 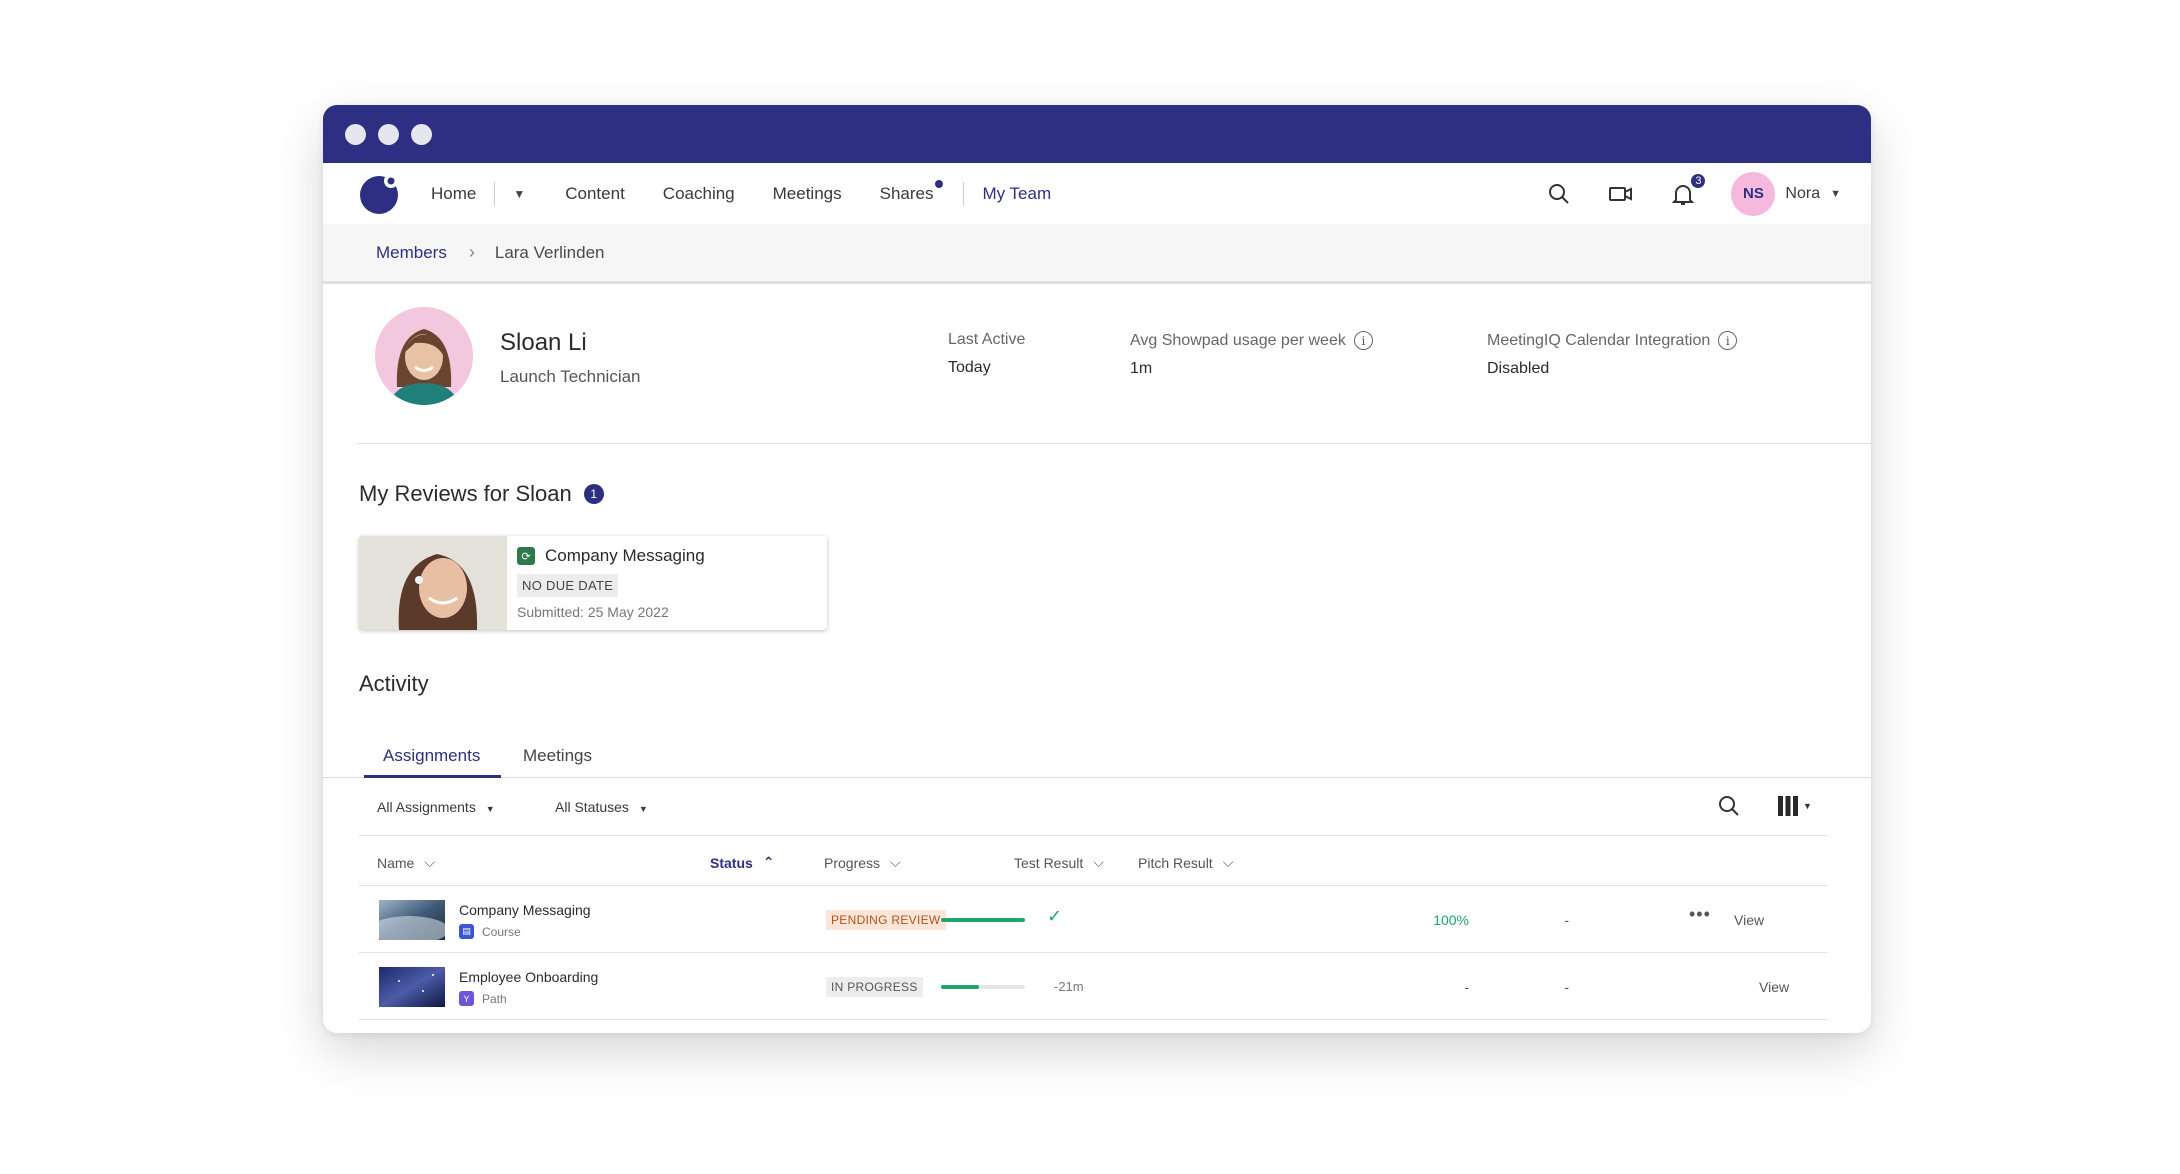 What do you see at coordinates (1185, 862) in the screenshot?
I see `column-header-pitch-result: Pitch Result ⌵` at bounding box center [1185, 862].